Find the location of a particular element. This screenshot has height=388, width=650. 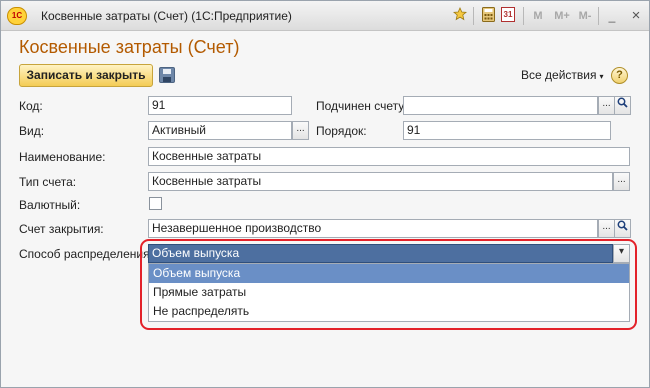

distribution-method-label: Способ распределения: is located at coordinates (86, 254).